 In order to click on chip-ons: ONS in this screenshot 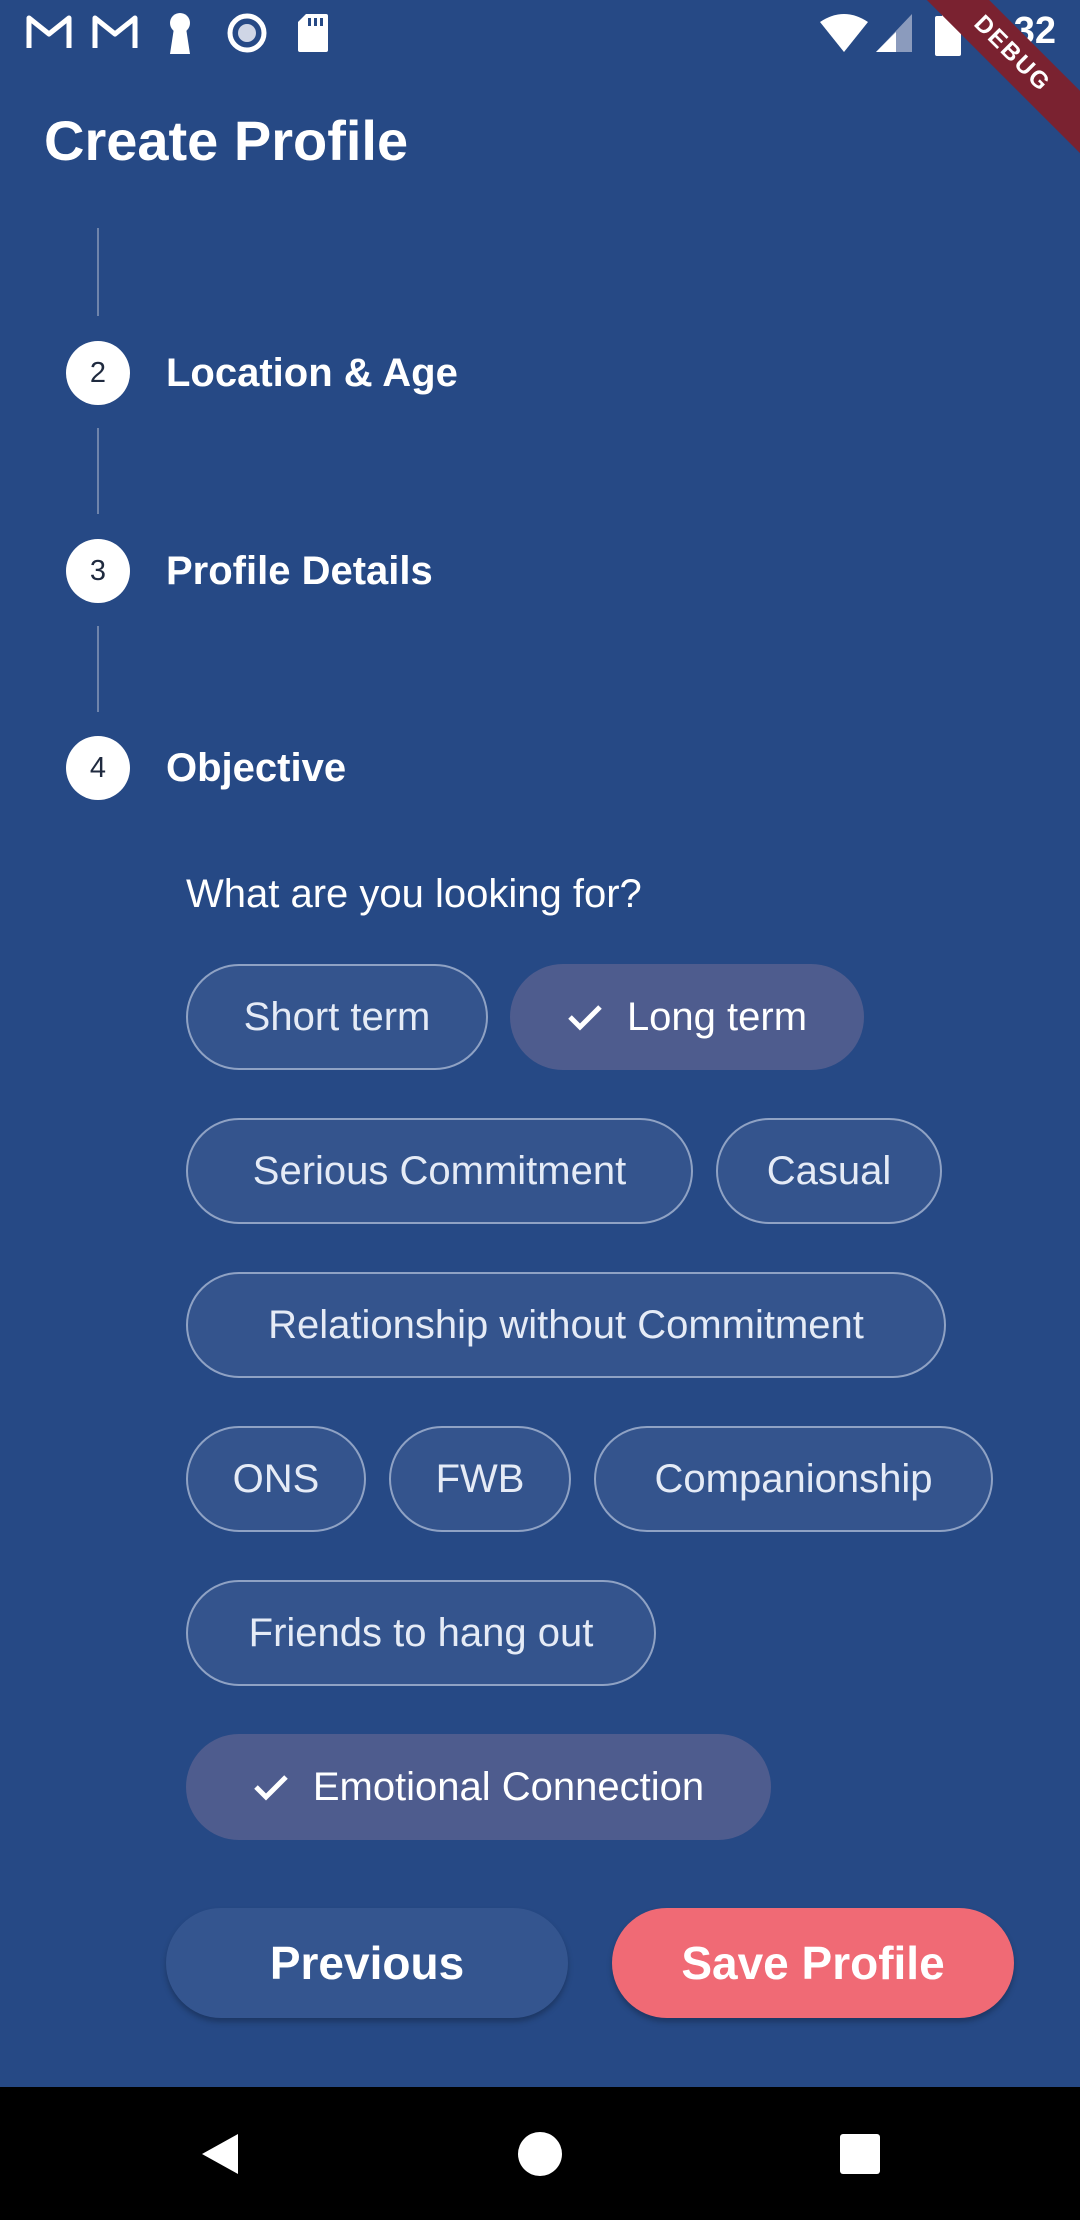, I will do `click(276, 1479)`.